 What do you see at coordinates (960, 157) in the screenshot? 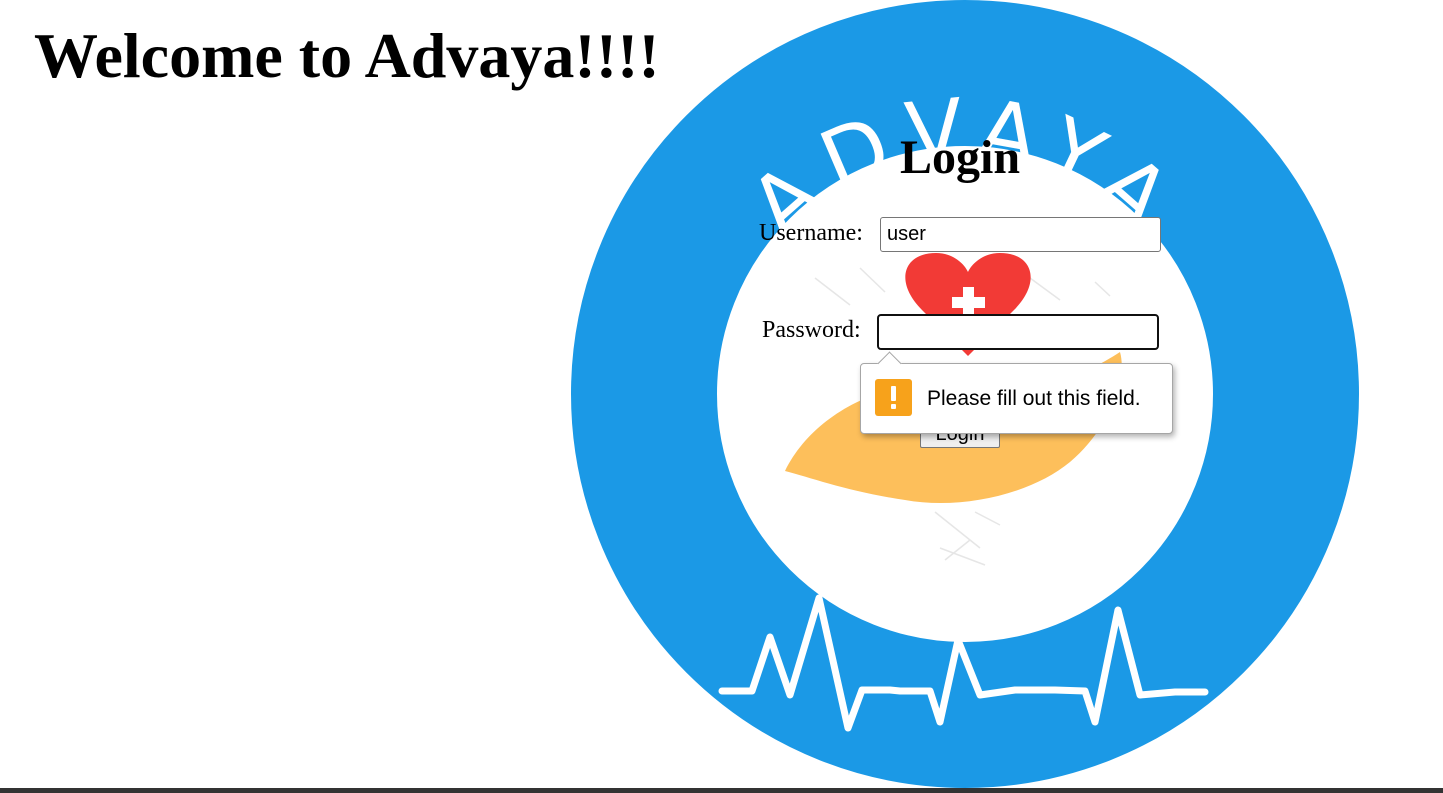
I see `login-title: Login` at bounding box center [960, 157].